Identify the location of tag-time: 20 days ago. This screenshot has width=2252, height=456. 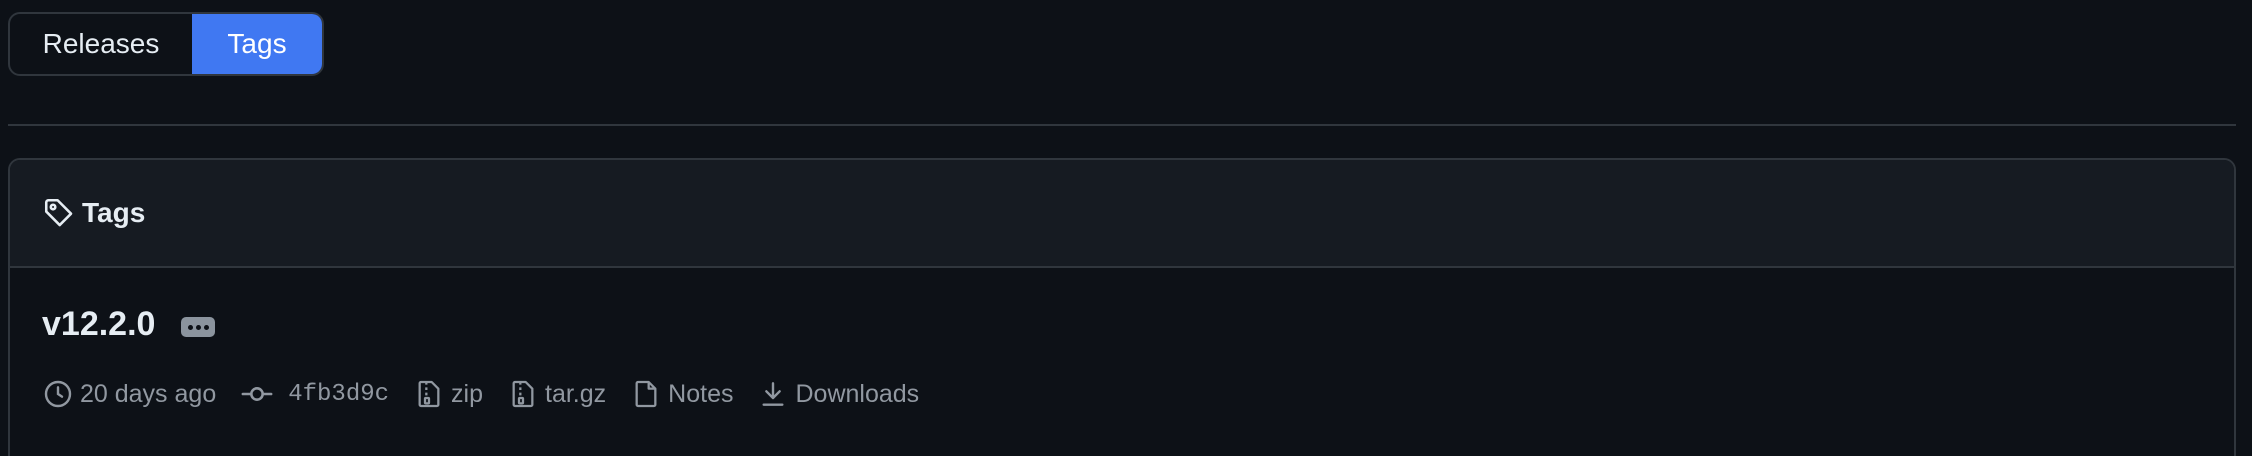
(129, 394).